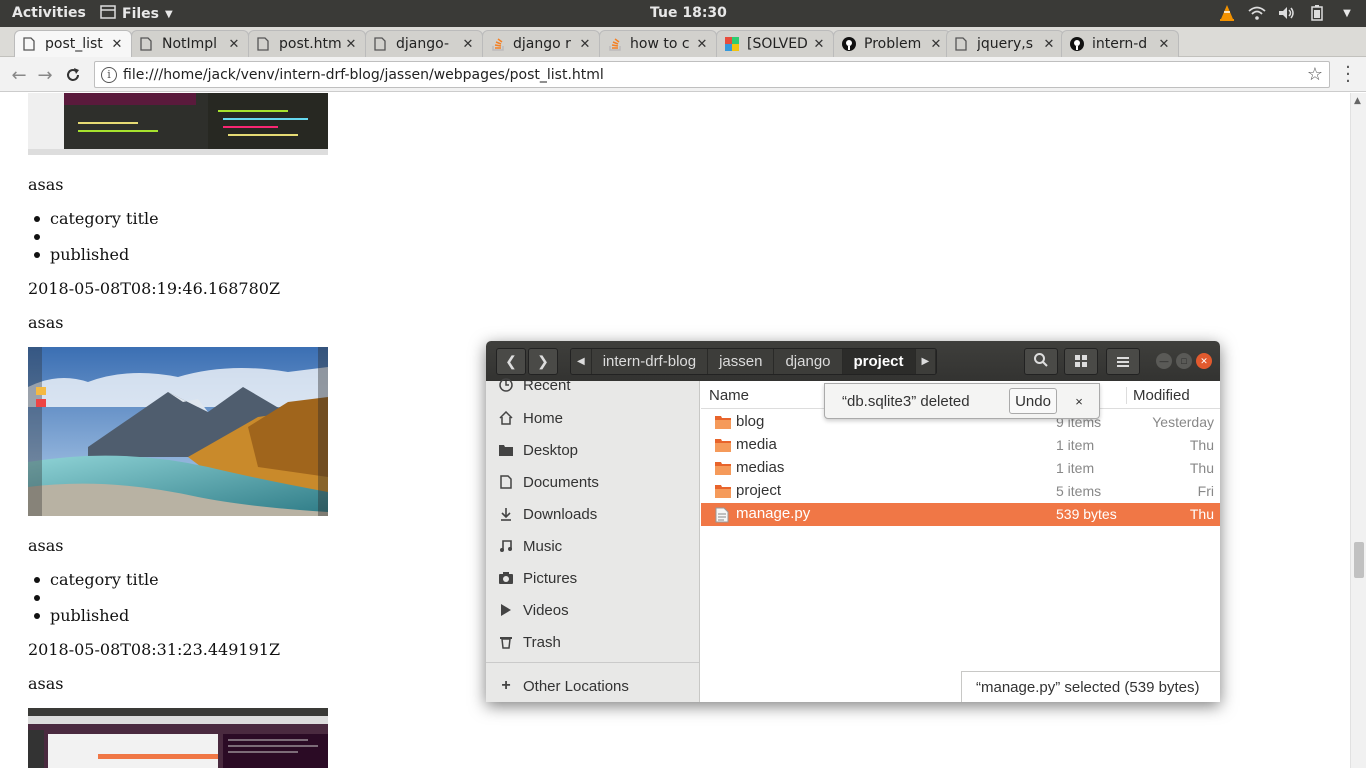 The width and height of the screenshot is (1366, 768). Describe the element at coordinates (1315, 74) in the screenshot. I see `star-icon: ☆` at that location.